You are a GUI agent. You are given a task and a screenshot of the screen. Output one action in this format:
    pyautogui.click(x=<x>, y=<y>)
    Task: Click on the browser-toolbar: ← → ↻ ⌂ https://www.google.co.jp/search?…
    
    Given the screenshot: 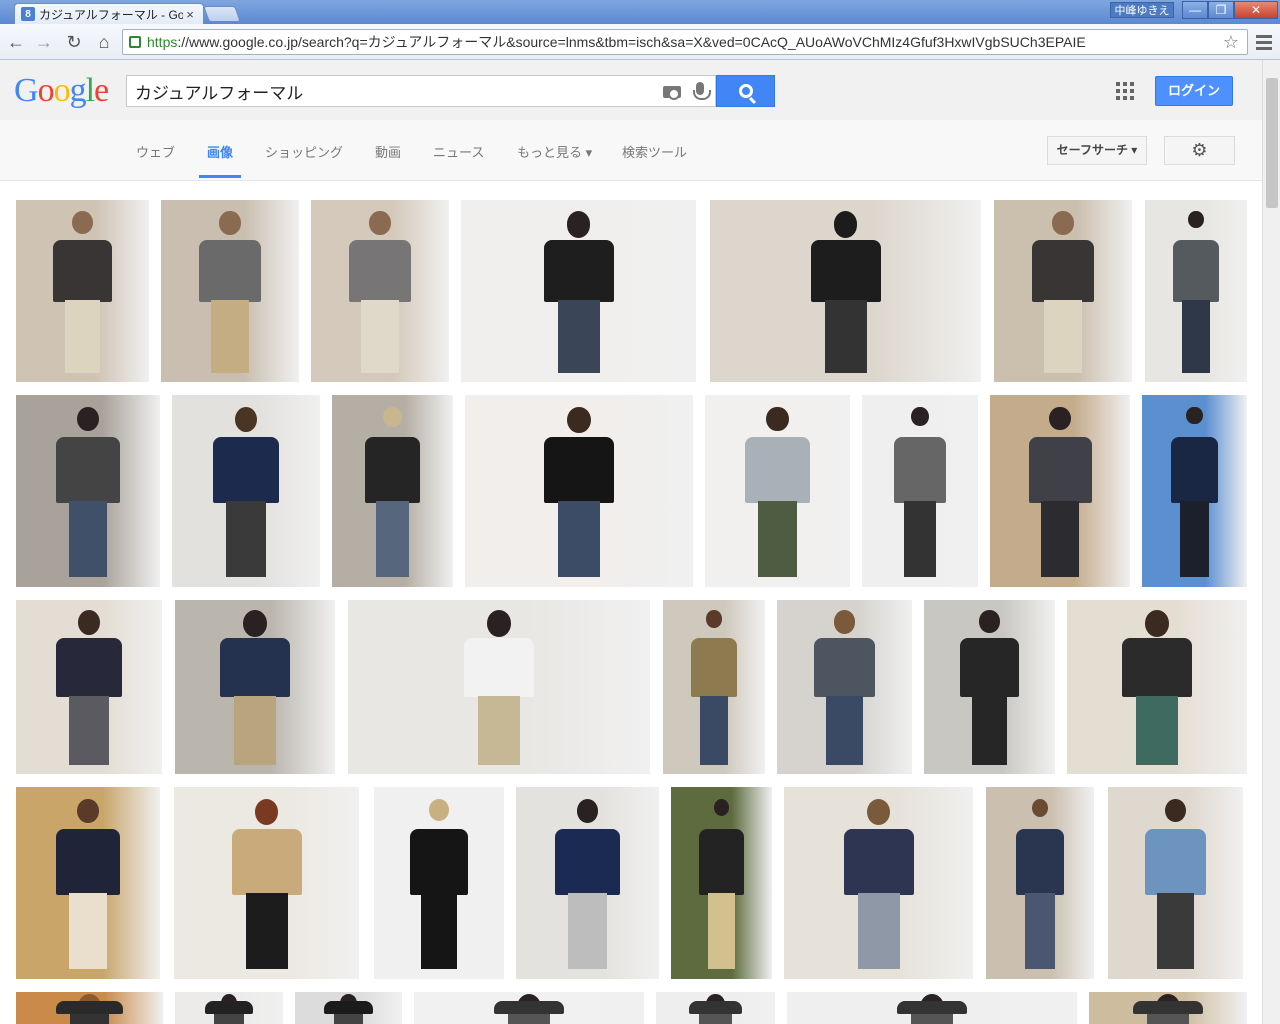 What is the action you would take?
    pyautogui.click(x=640, y=42)
    